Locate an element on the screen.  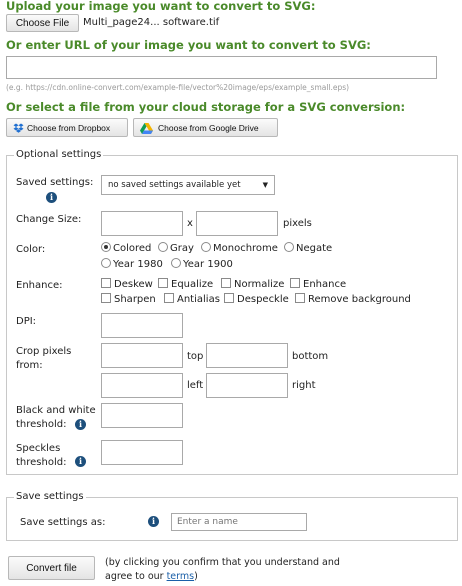
bw-threshold-info-icon: i is located at coordinates (80, 424).